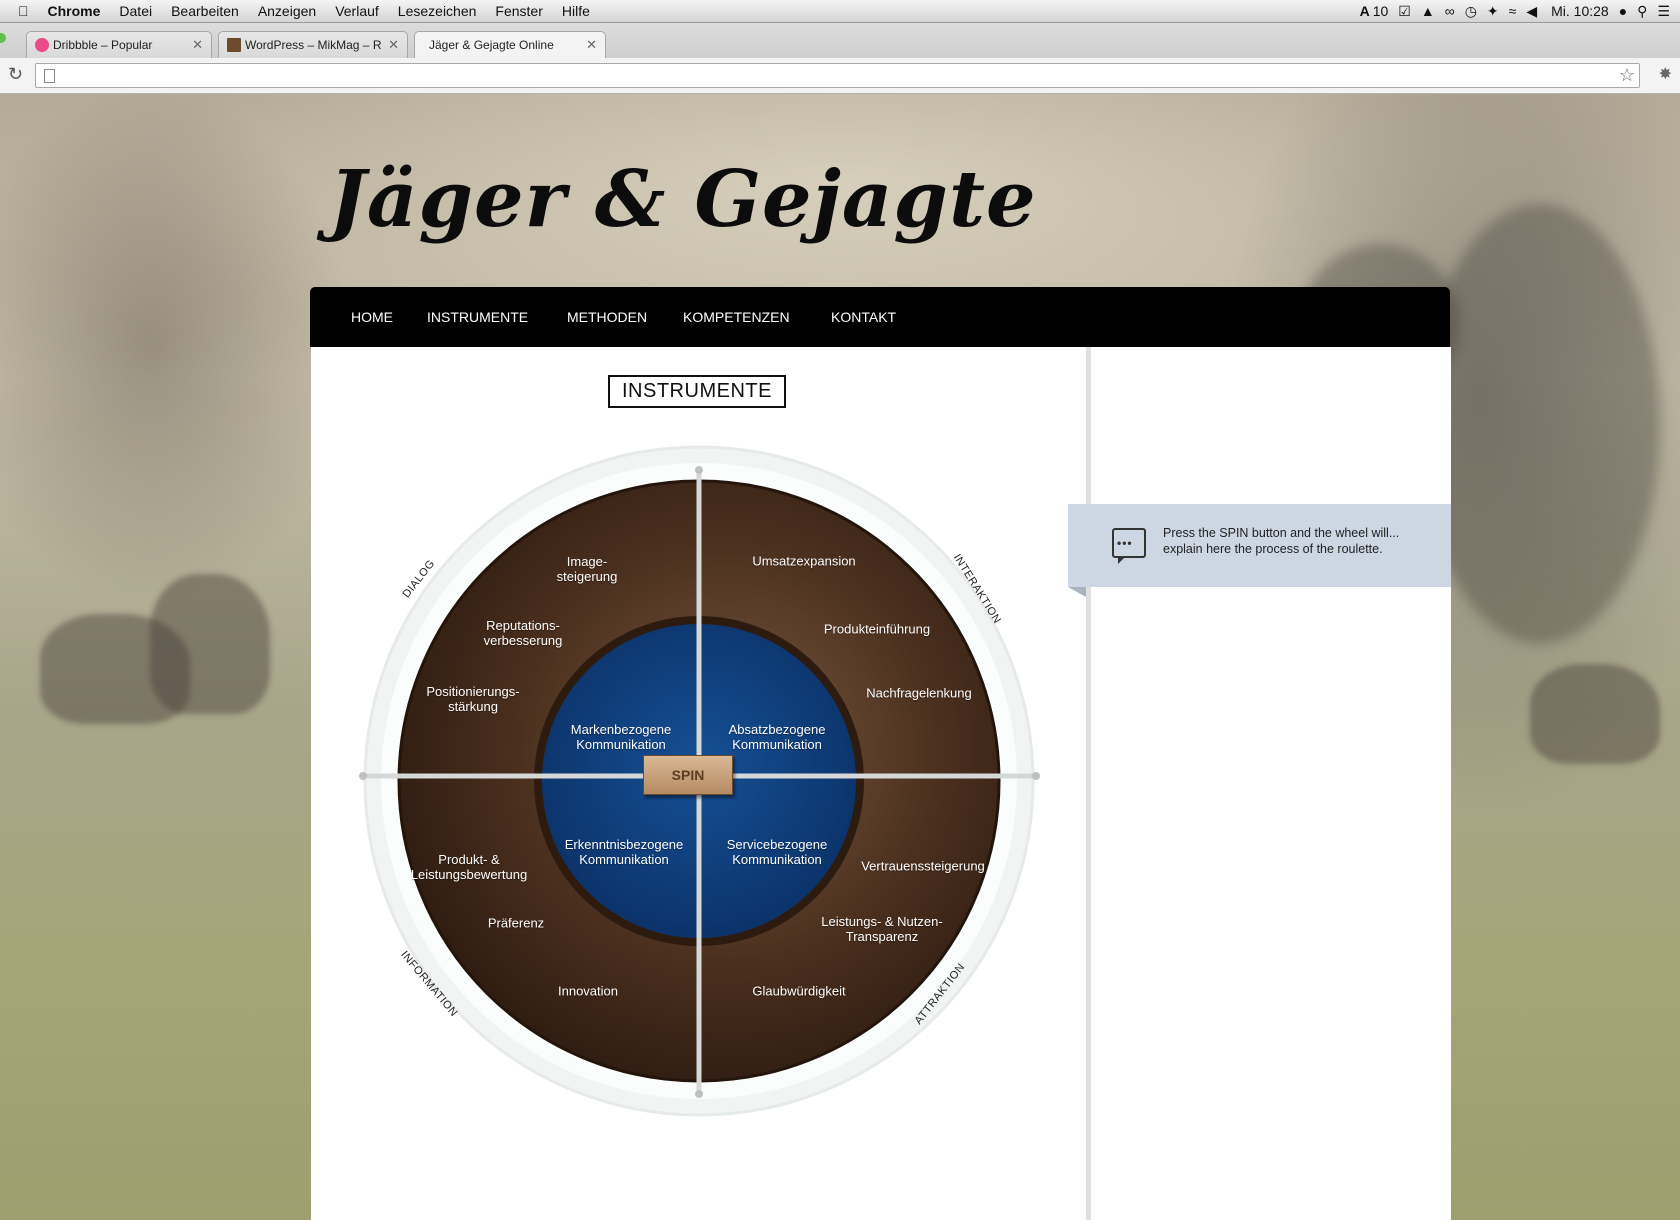  What do you see at coordinates (576, 11) in the screenshot?
I see `menu-hilfe: Hilfe` at bounding box center [576, 11].